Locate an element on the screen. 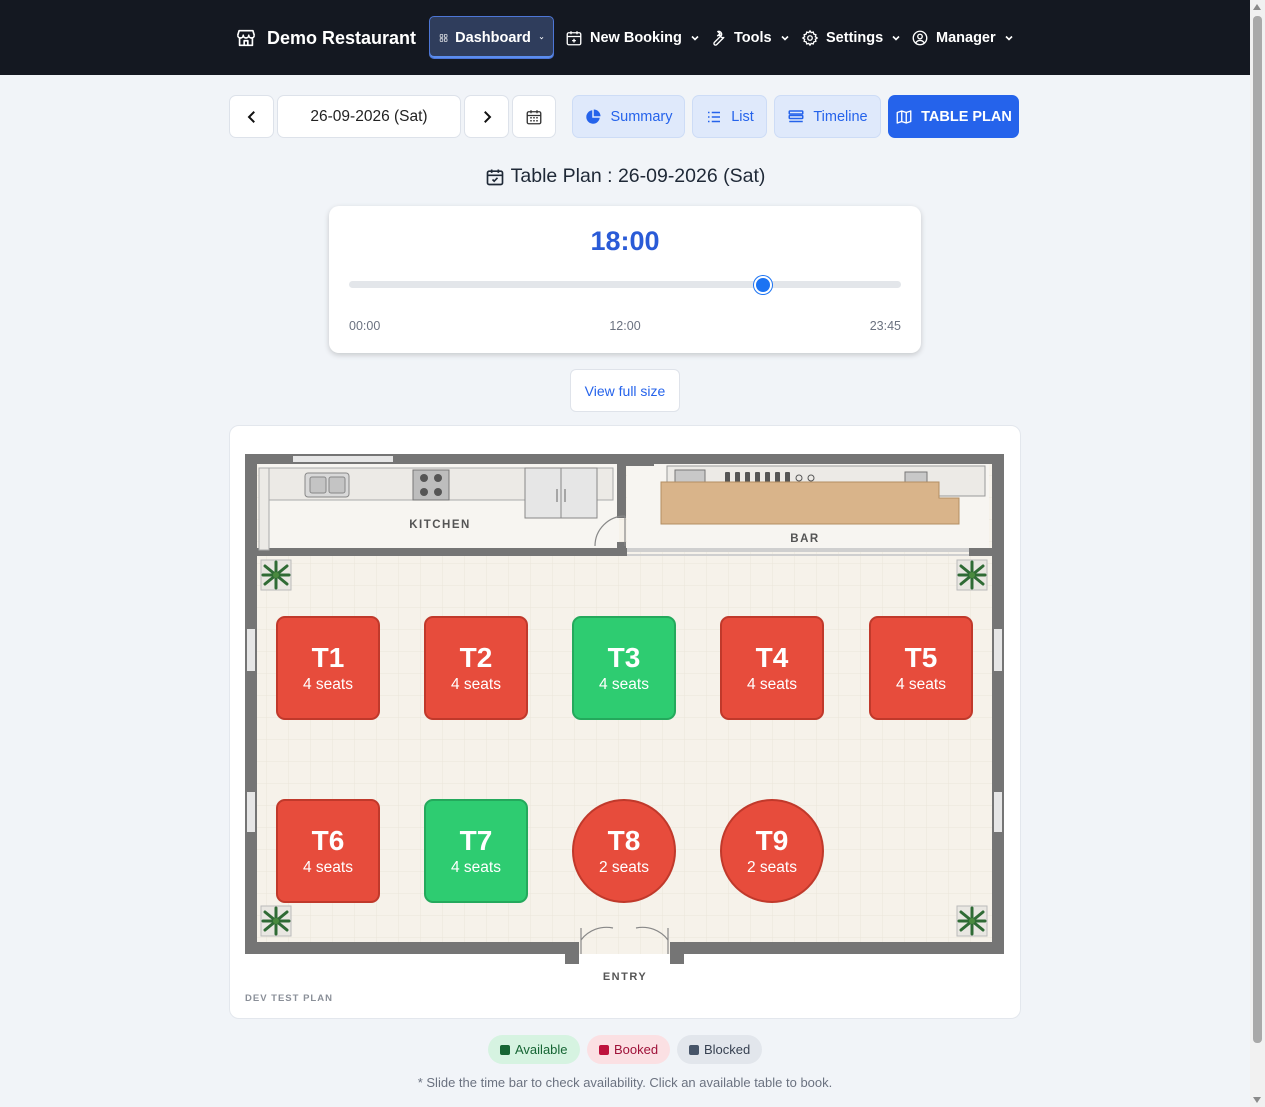 Image resolution: width=1265 pixels, height=1107 pixels. nav-new-booking-label: New Booking is located at coordinates (636, 37).